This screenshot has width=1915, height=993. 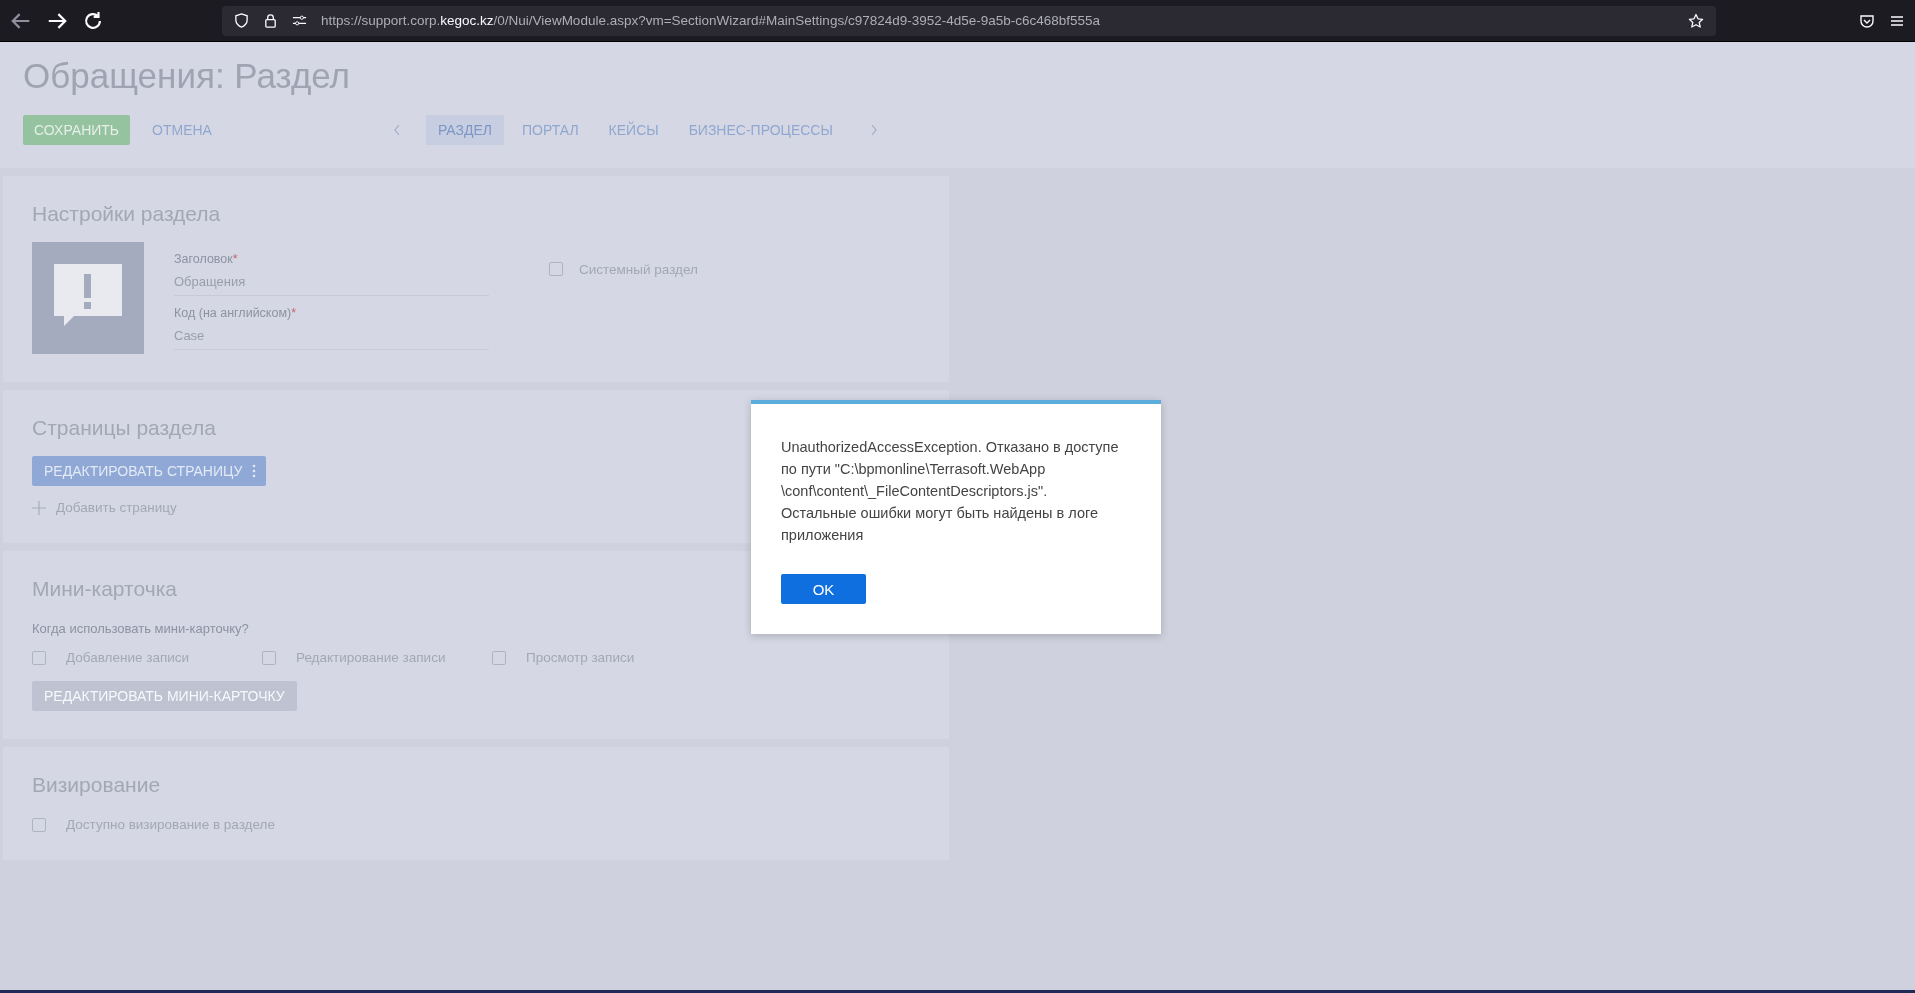 What do you see at coordinates (1867, 20) in the screenshot?
I see `pocket-icon` at bounding box center [1867, 20].